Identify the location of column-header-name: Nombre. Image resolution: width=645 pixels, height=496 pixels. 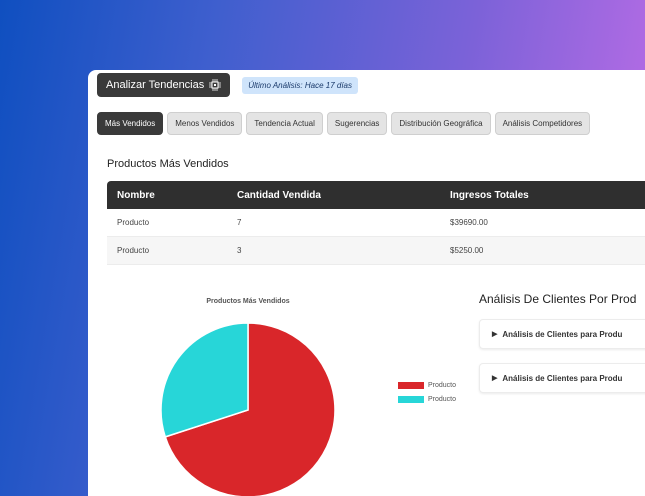
(136, 195).